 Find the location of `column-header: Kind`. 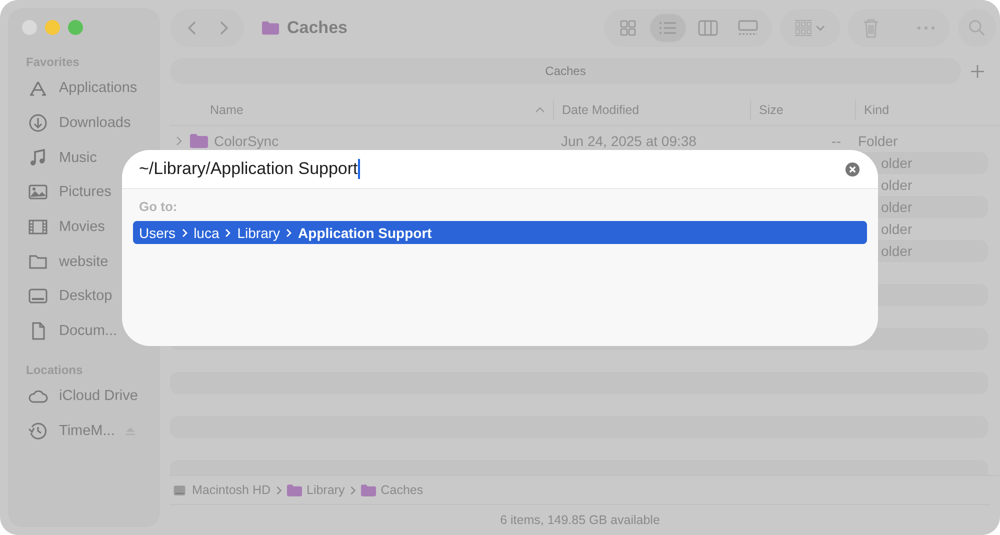

column-header: Kind is located at coordinates (927, 110).